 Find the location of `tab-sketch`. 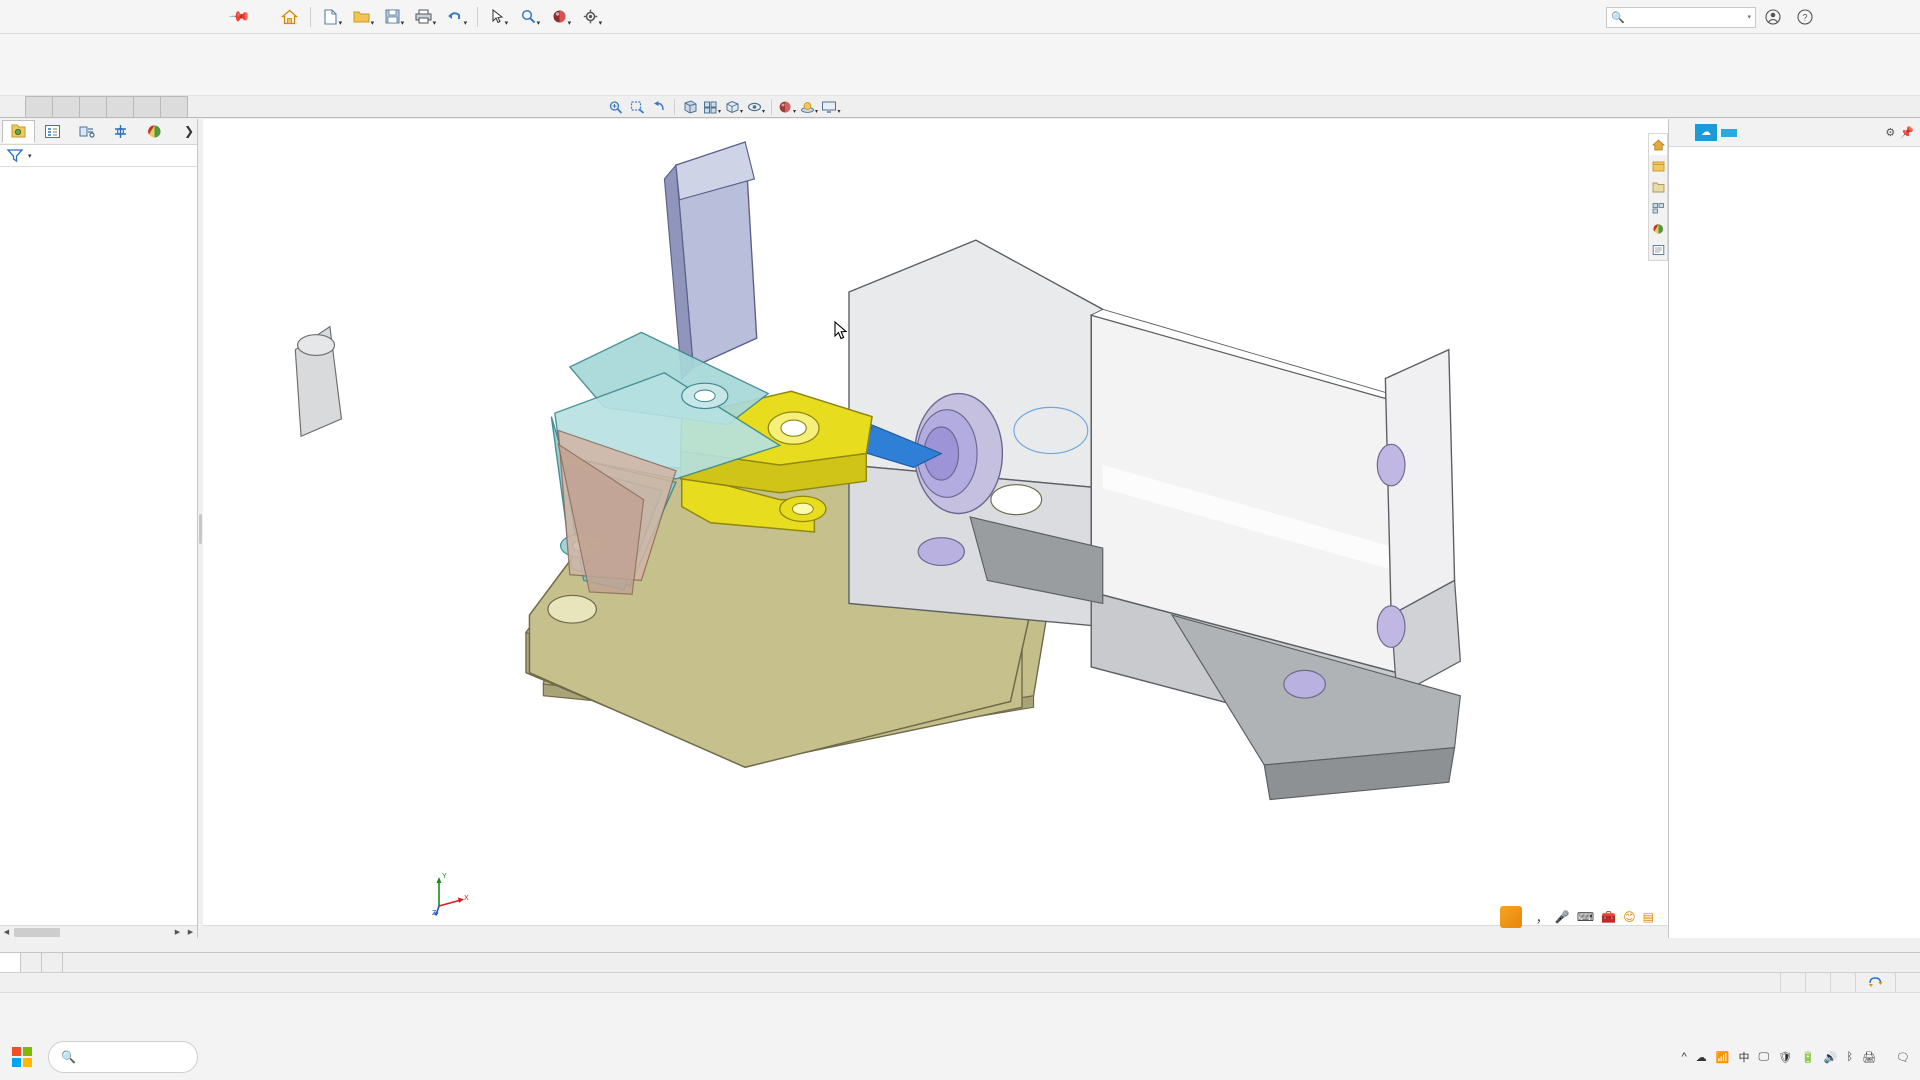

tab-sketch is located at coordinates (66, 106).